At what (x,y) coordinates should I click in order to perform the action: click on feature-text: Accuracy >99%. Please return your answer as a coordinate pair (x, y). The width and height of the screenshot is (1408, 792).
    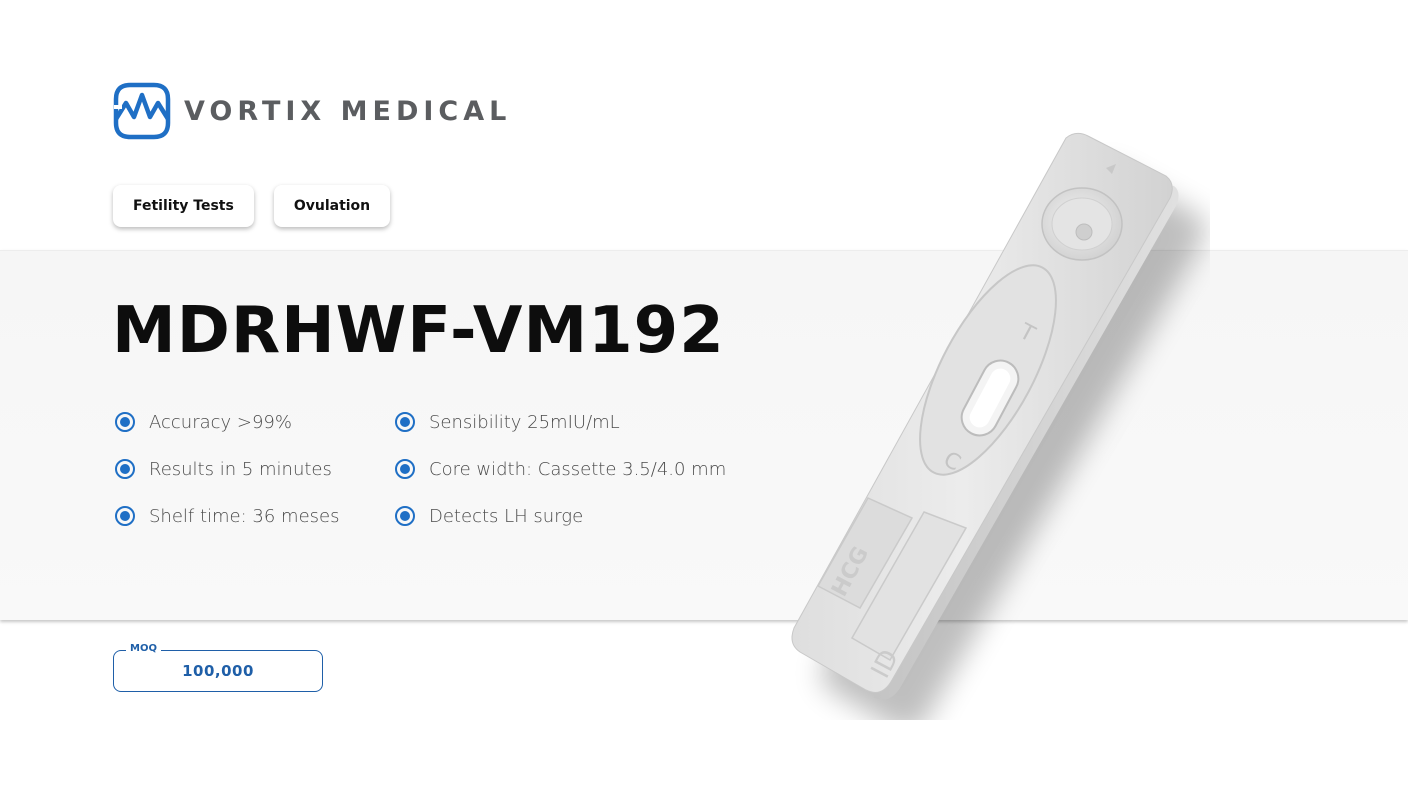
    Looking at the image, I should click on (220, 422).